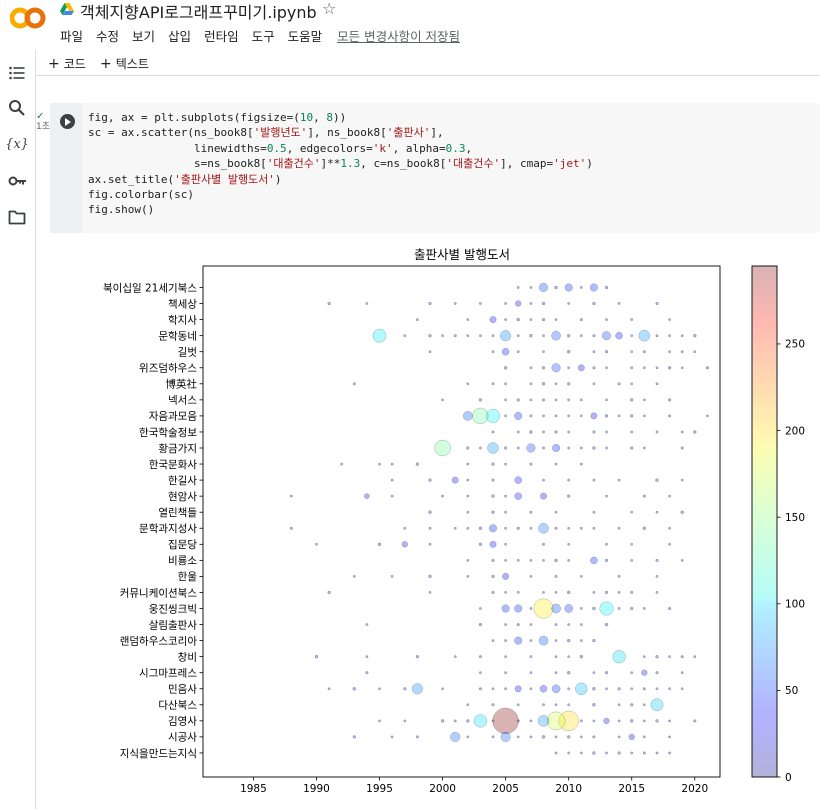  I want to click on y-tick-label: 시공사, so click(182, 738).